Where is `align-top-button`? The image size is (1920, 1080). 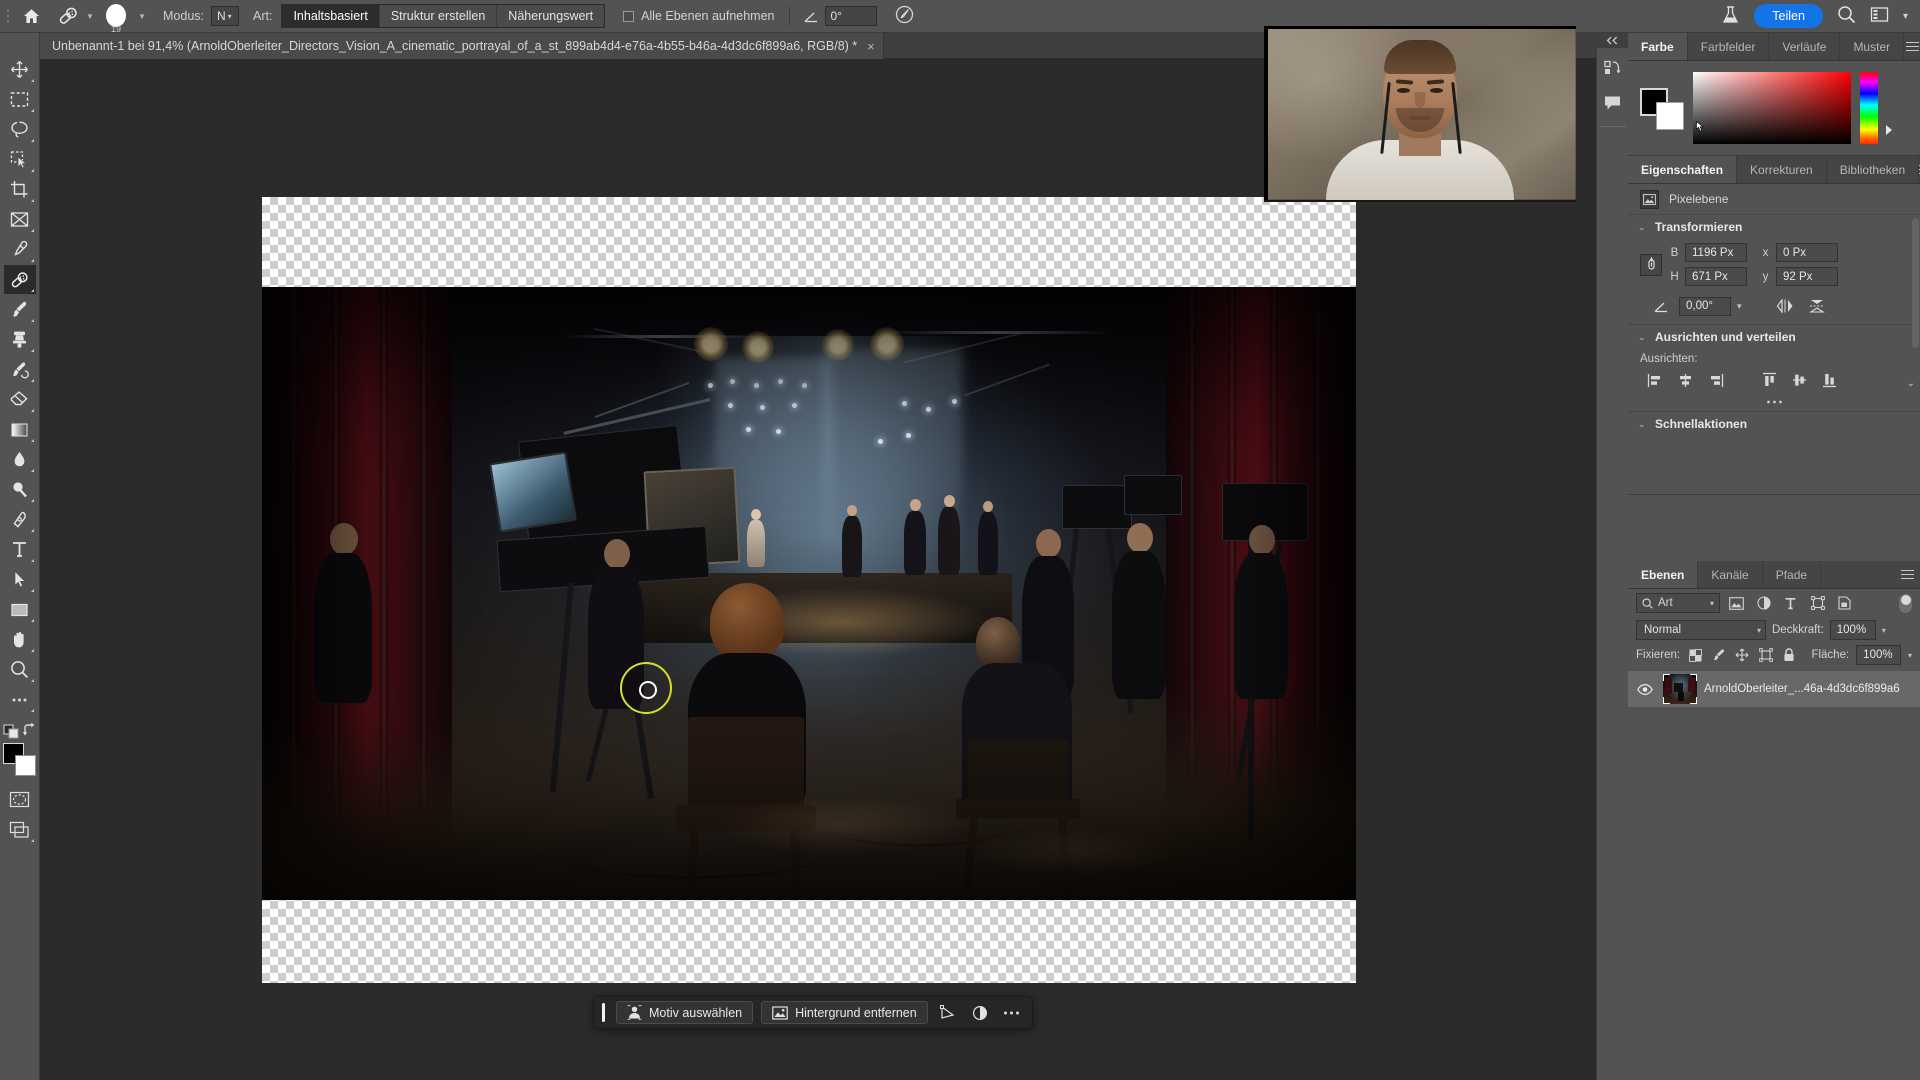 align-top-button is located at coordinates (1769, 380).